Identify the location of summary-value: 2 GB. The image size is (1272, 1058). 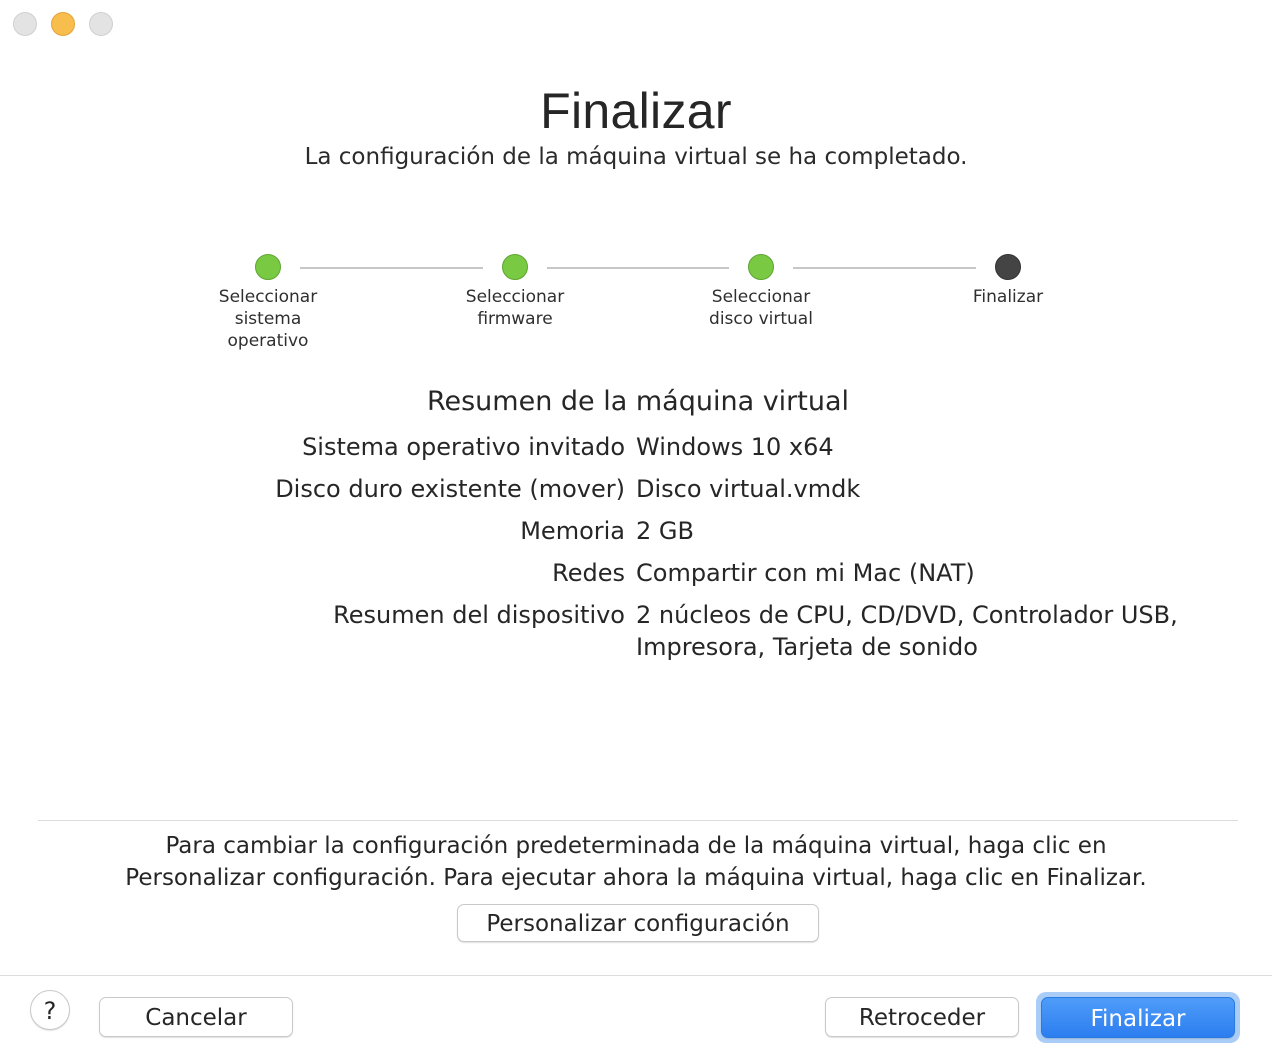
(665, 531).